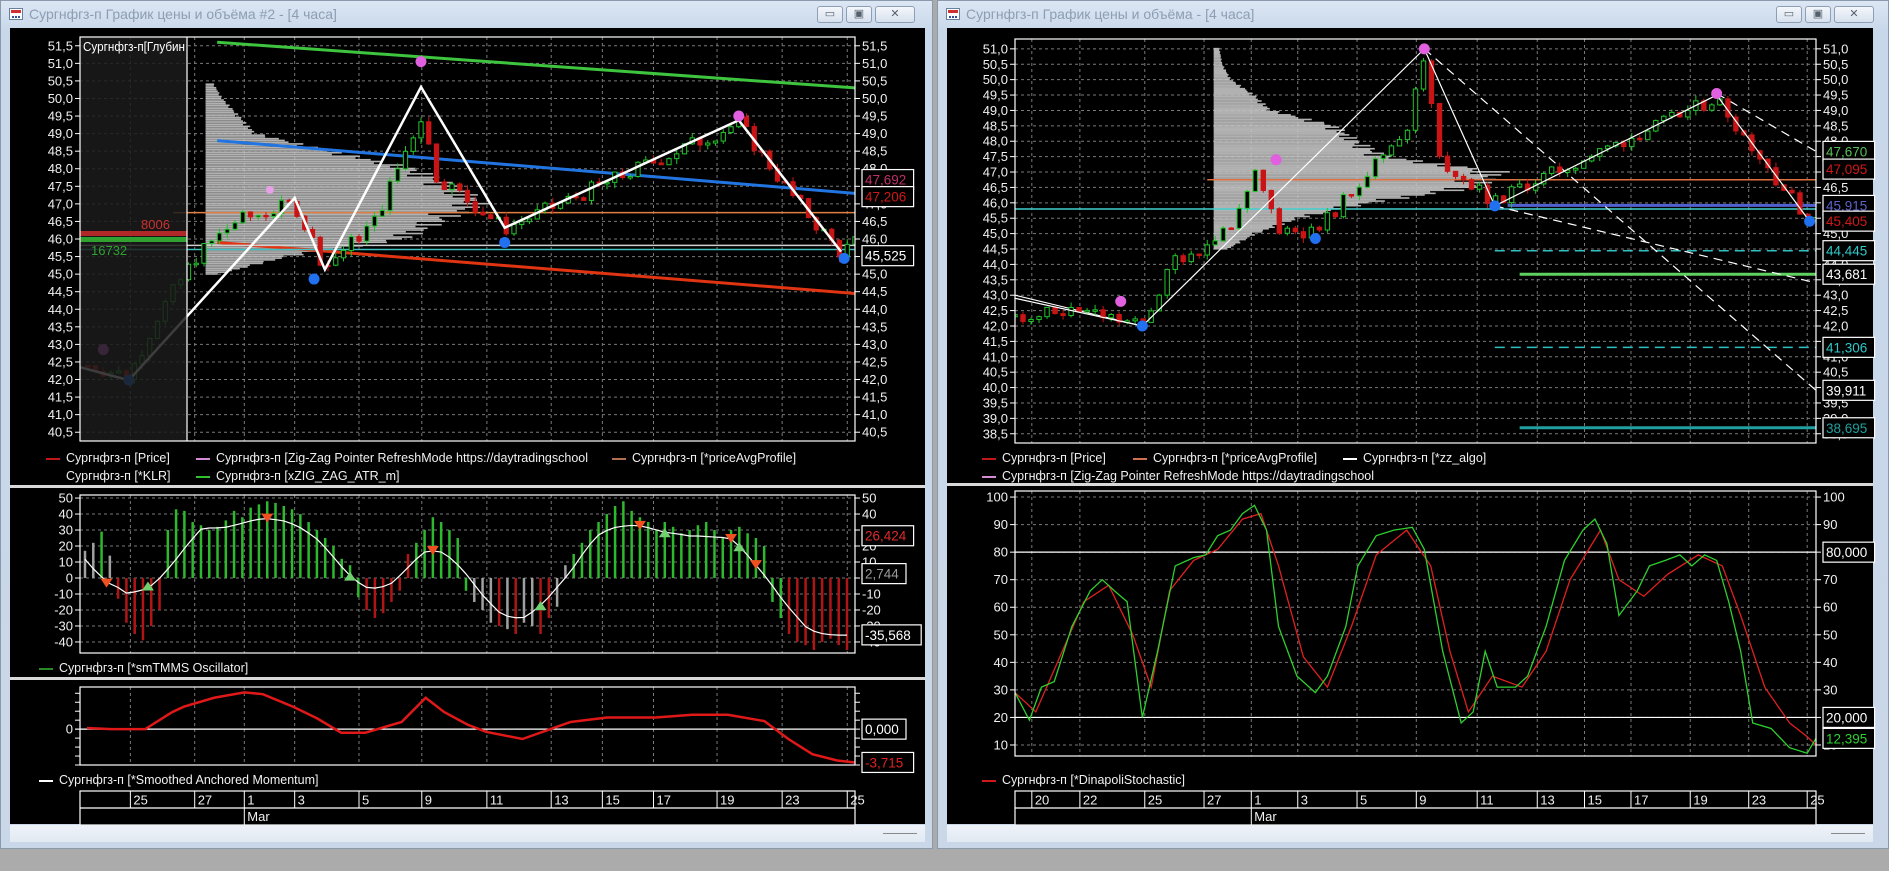  I want to click on value-text: 80,000, so click(1846, 552).